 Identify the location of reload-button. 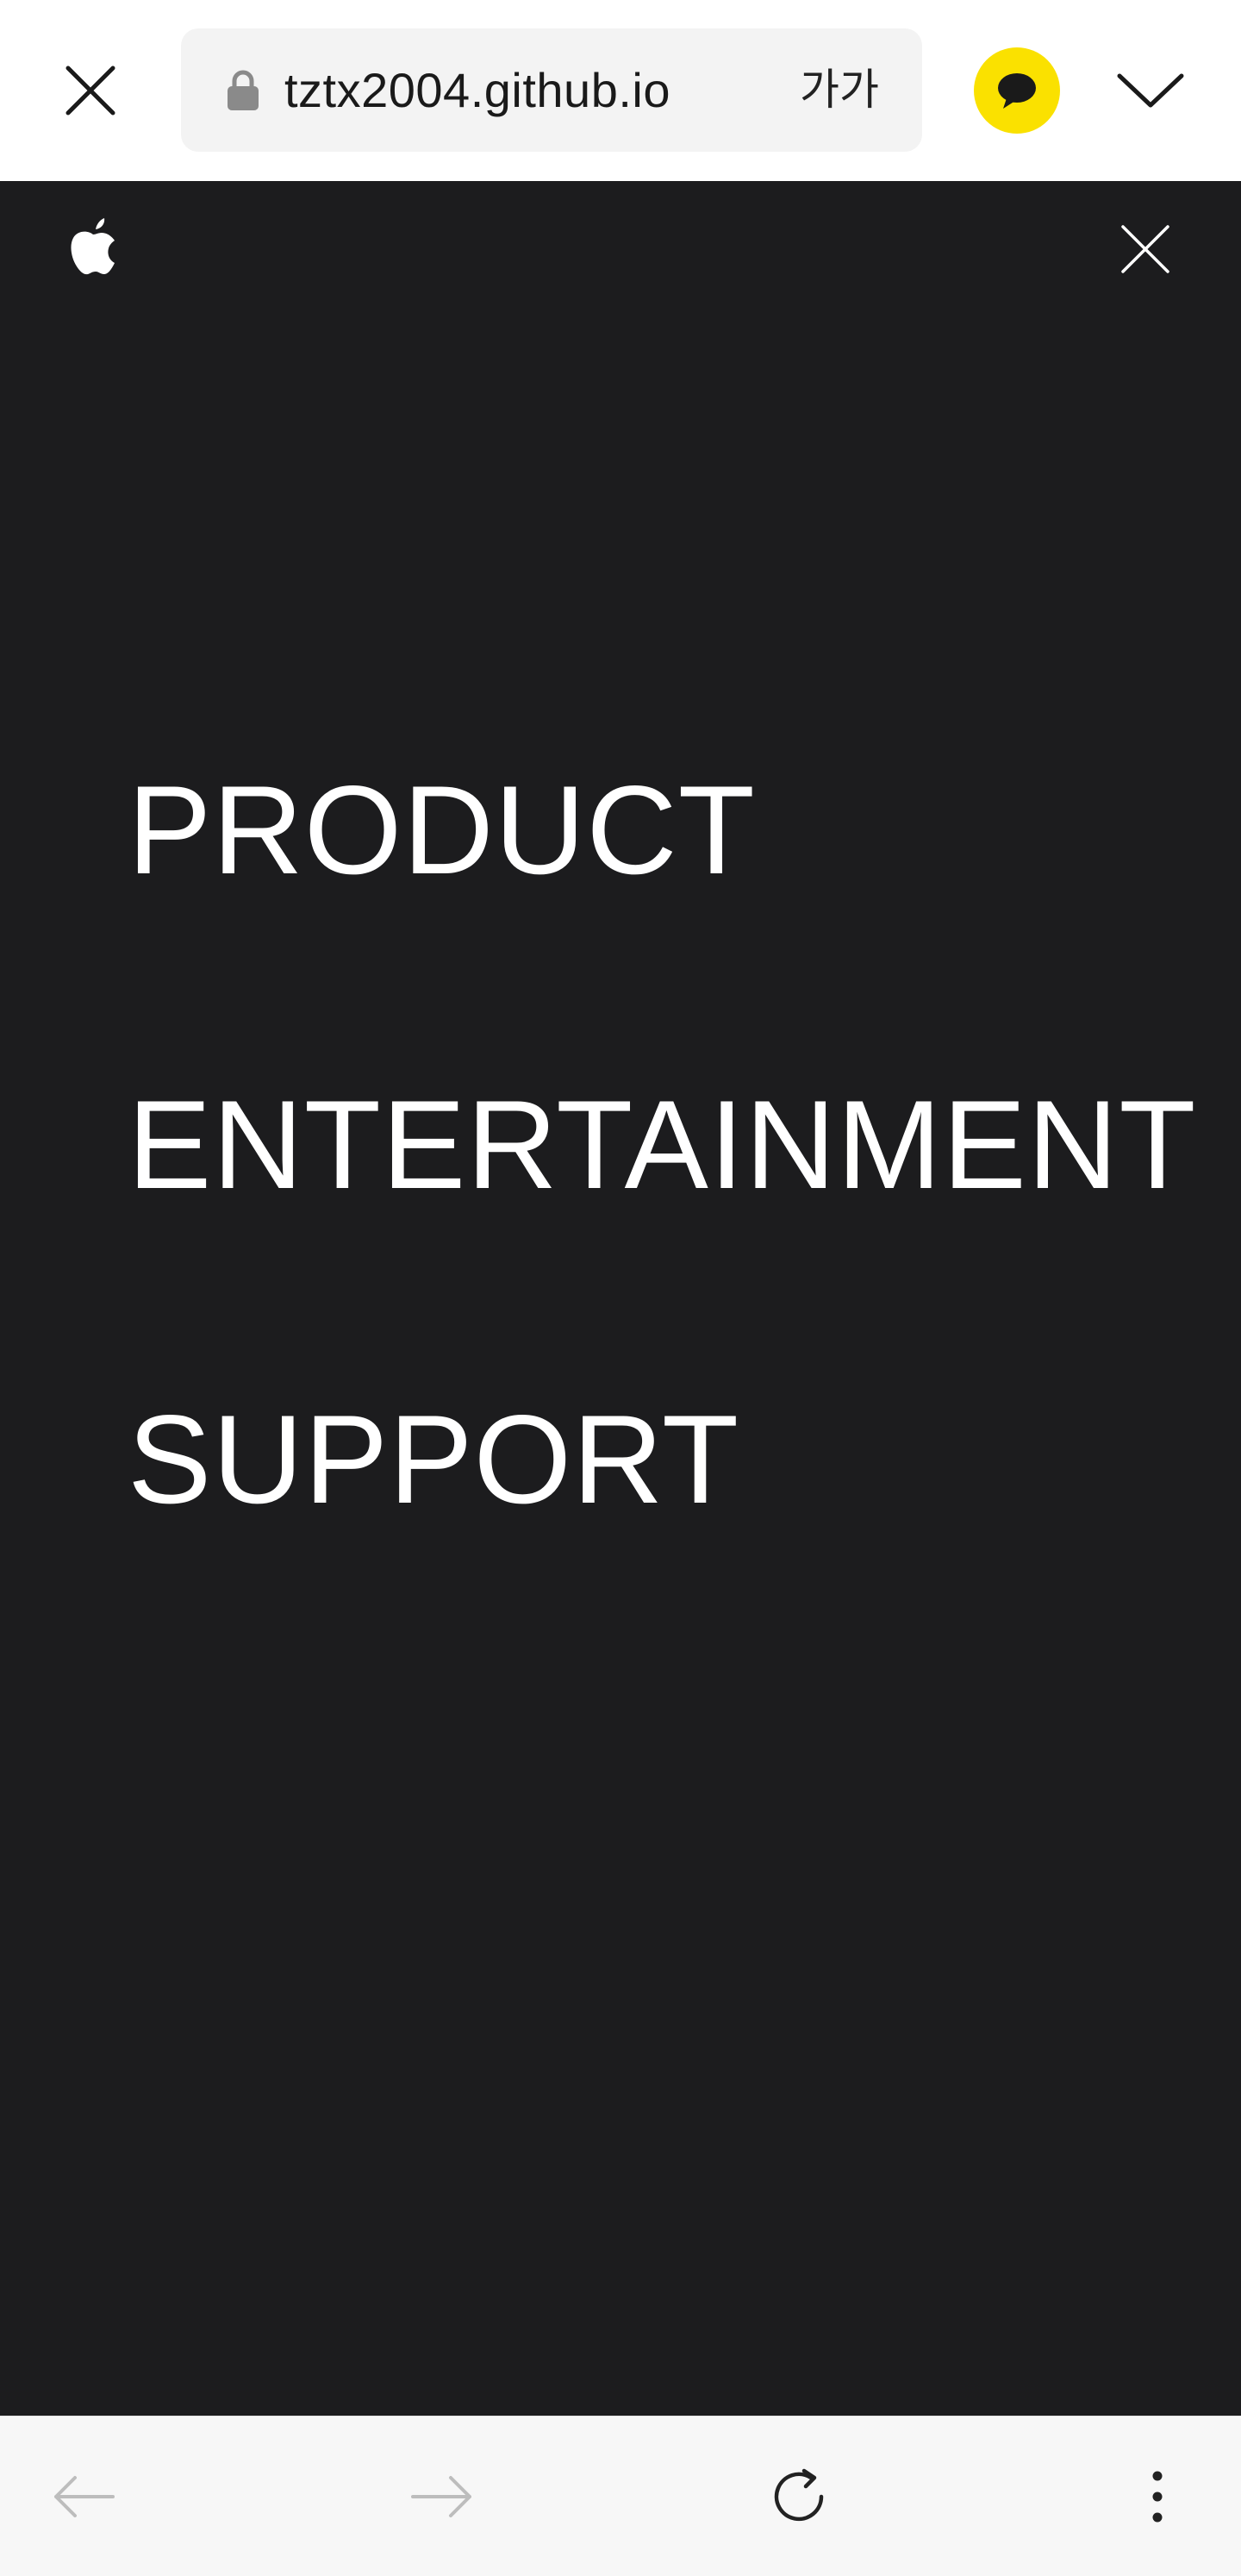
(799, 2497).